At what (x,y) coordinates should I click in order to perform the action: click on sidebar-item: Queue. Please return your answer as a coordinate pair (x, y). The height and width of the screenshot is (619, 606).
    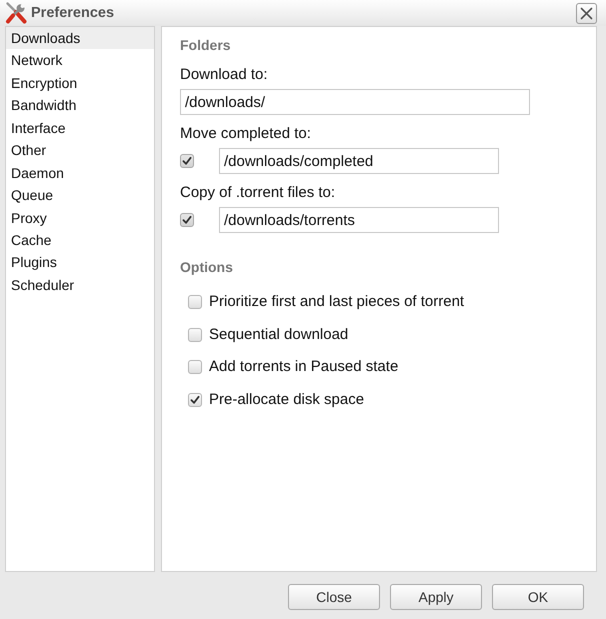
    Looking at the image, I should click on (80, 195).